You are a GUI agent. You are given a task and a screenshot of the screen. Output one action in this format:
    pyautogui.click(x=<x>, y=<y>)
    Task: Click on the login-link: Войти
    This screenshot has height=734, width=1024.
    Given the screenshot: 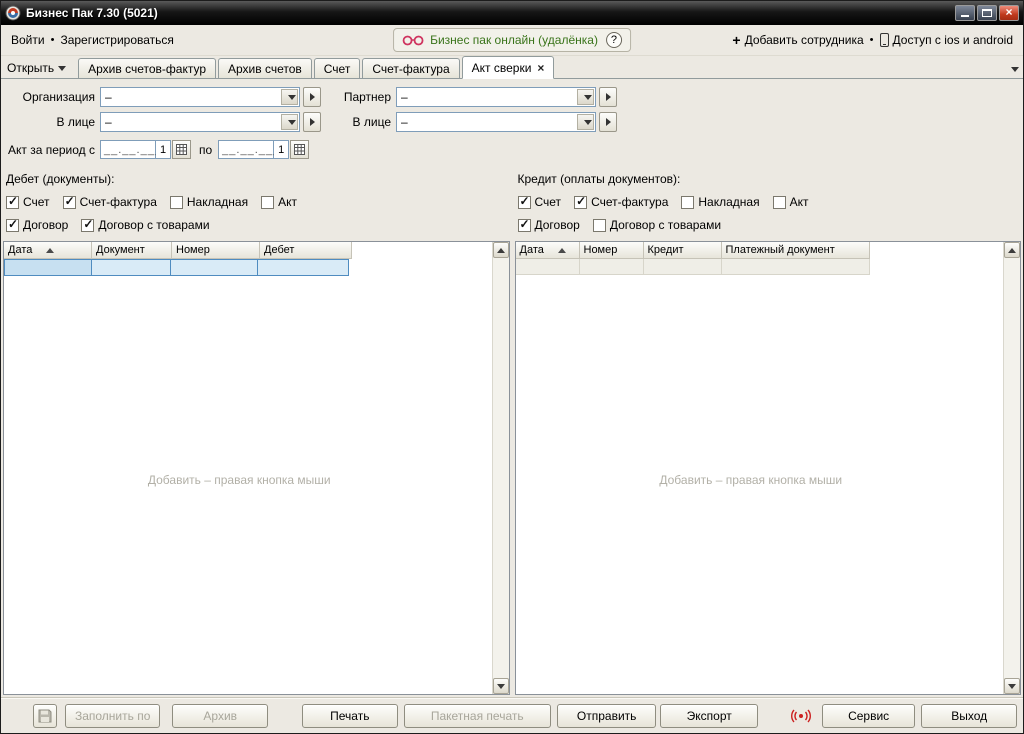 What is the action you would take?
    pyautogui.click(x=28, y=40)
    